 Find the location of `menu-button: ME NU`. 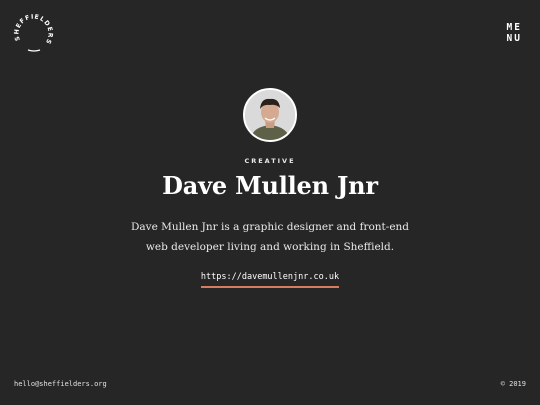

menu-button: ME NU is located at coordinates (514, 33).